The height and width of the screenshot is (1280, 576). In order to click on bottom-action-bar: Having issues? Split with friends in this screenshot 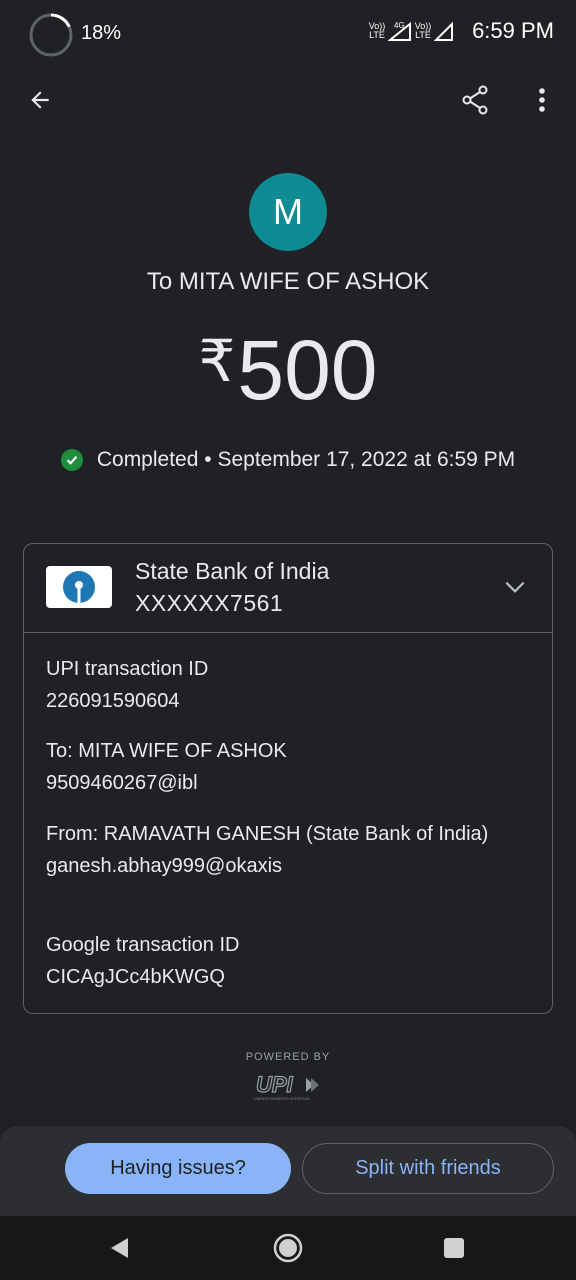, I will do `click(288, 1171)`.